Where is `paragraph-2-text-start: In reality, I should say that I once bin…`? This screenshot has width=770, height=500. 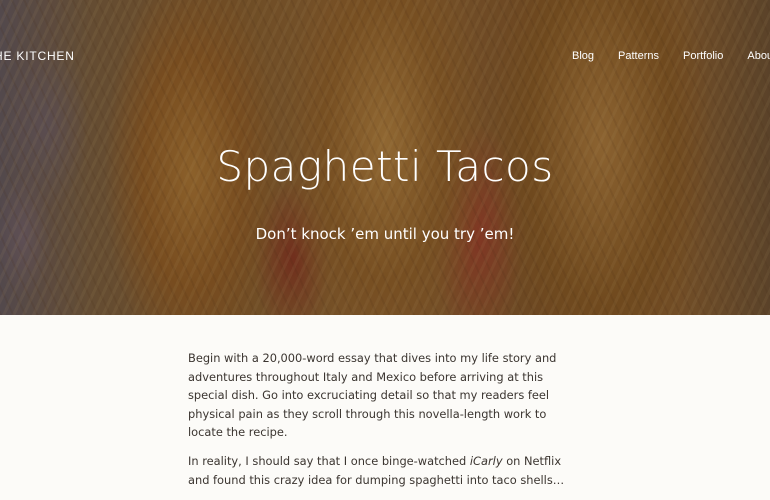
paragraph-2-text-start: In reality, I should say that I once bin… is located at coordinates (329, 460).